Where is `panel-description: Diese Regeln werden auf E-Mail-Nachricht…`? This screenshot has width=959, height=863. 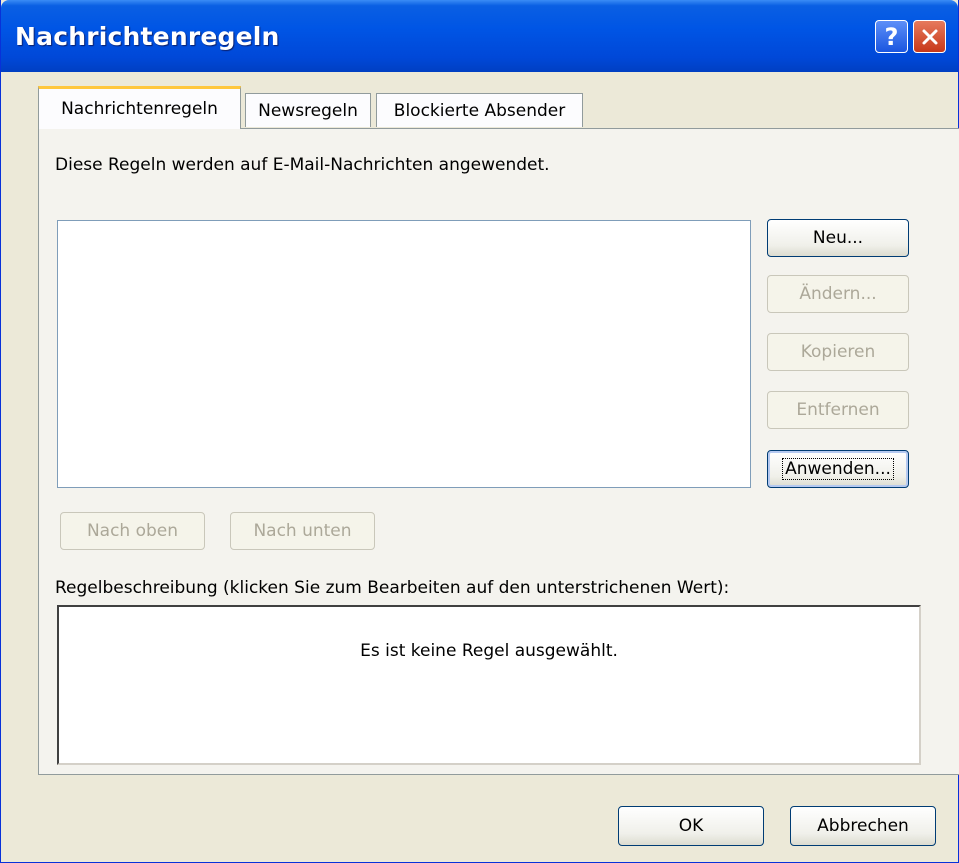
panel-description: Diese Regeln werden auf E-Mail-Nachricht… is located at coordinates (302, 165).